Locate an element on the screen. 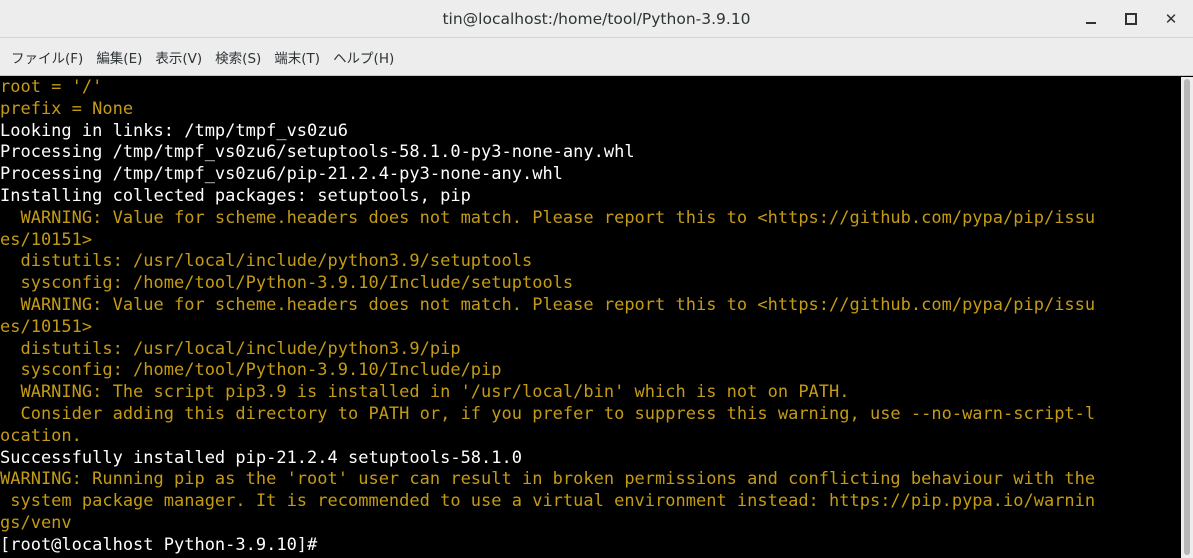 The width and height of the screenshot is (1193, 558). maximize-icon is located at coordinates (1131, 19).